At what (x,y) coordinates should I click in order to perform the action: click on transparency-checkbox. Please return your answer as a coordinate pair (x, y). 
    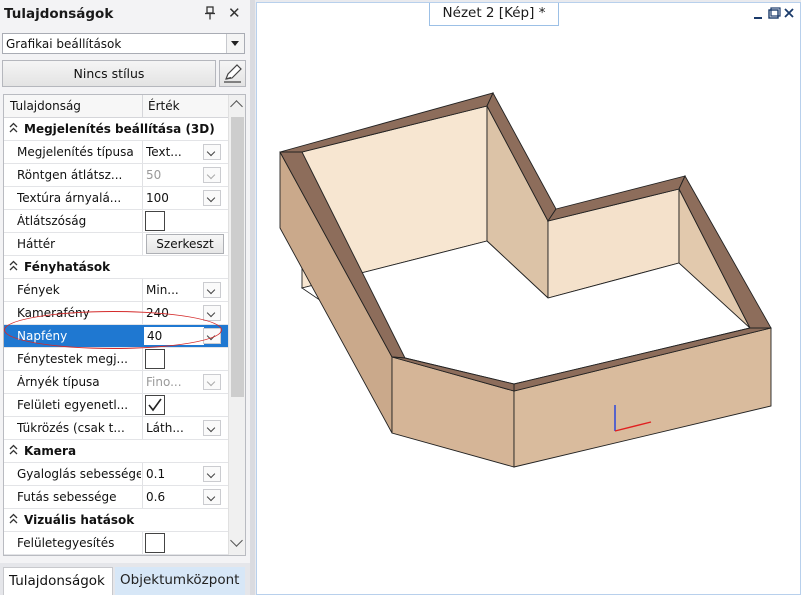
    Looking at the image, I should click on (155, 221).